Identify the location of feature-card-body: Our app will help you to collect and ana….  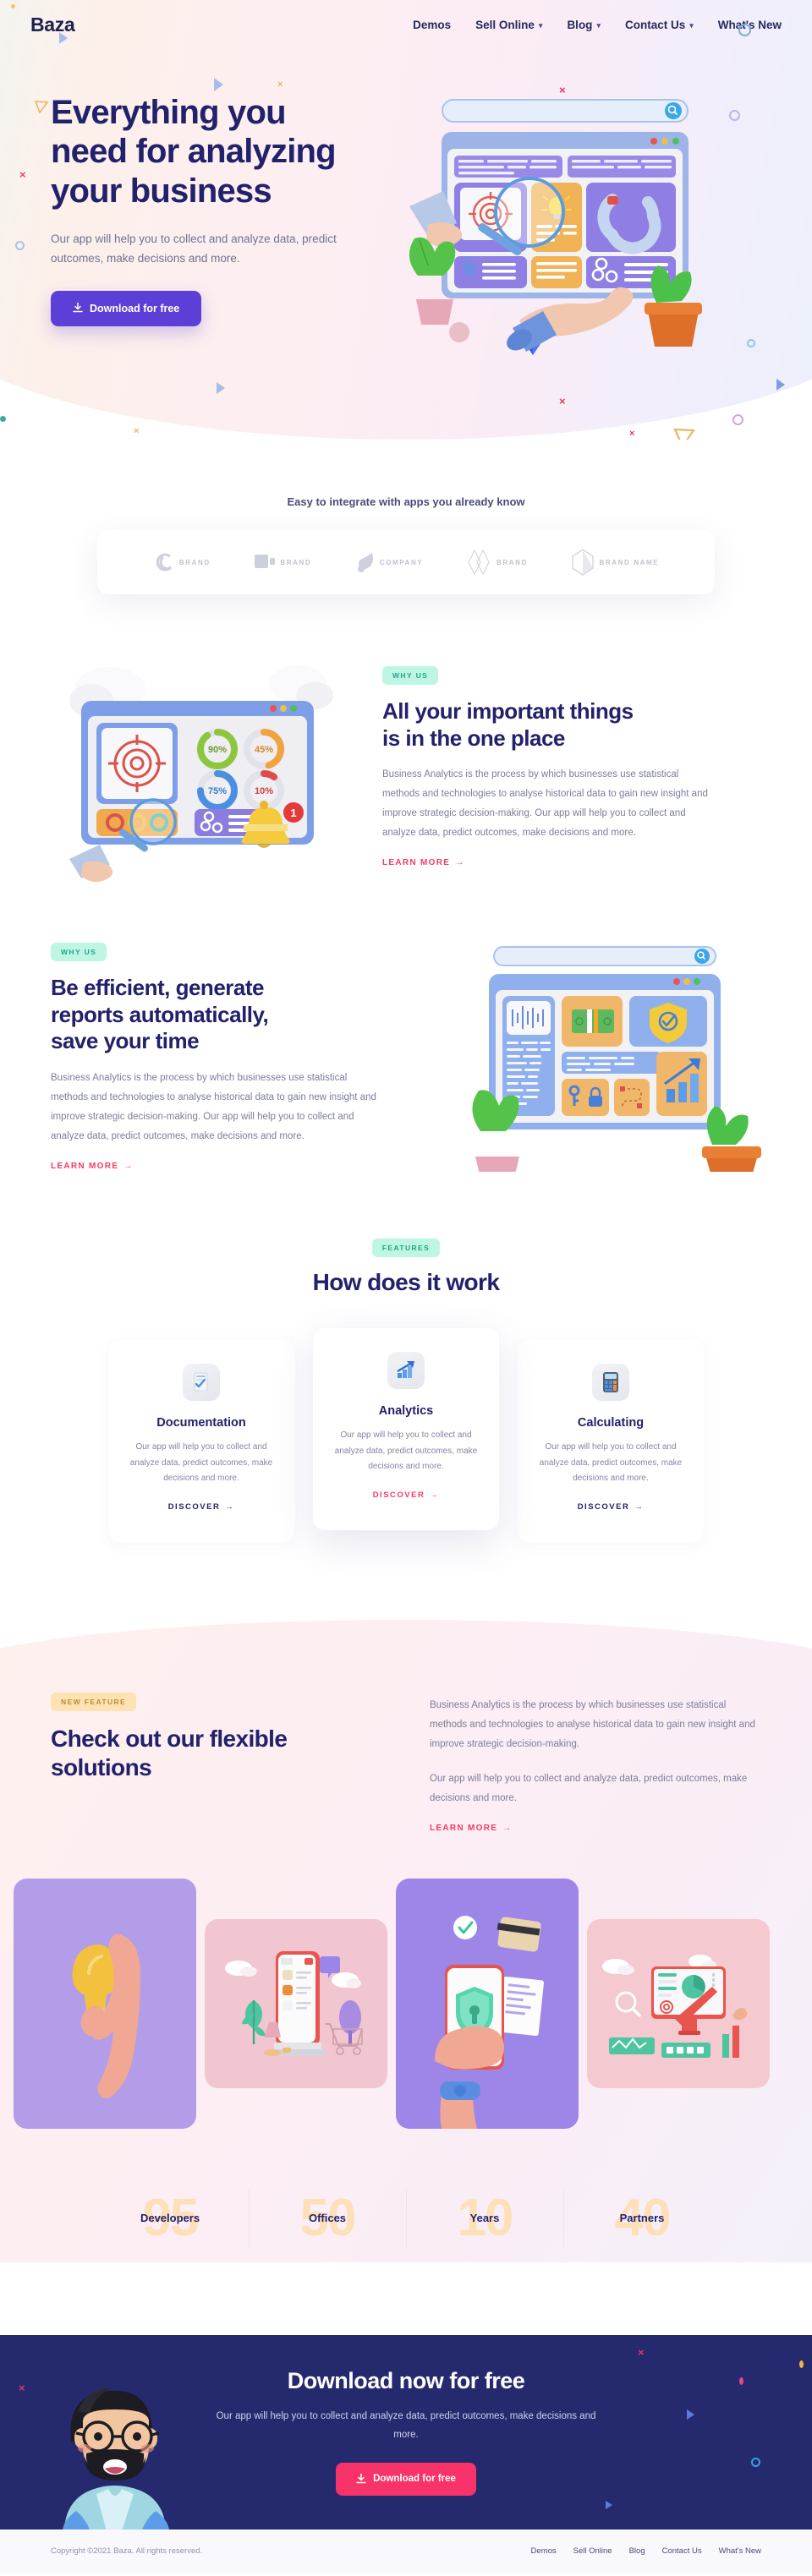
(201, 1463).